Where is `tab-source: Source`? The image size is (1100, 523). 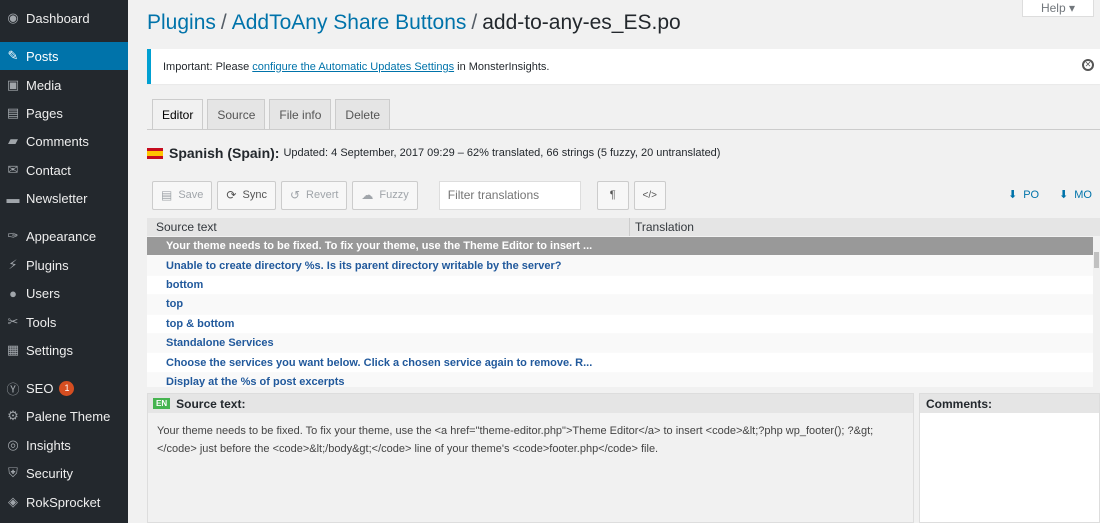 tab-source: Source is located at coordinates (236, 114).